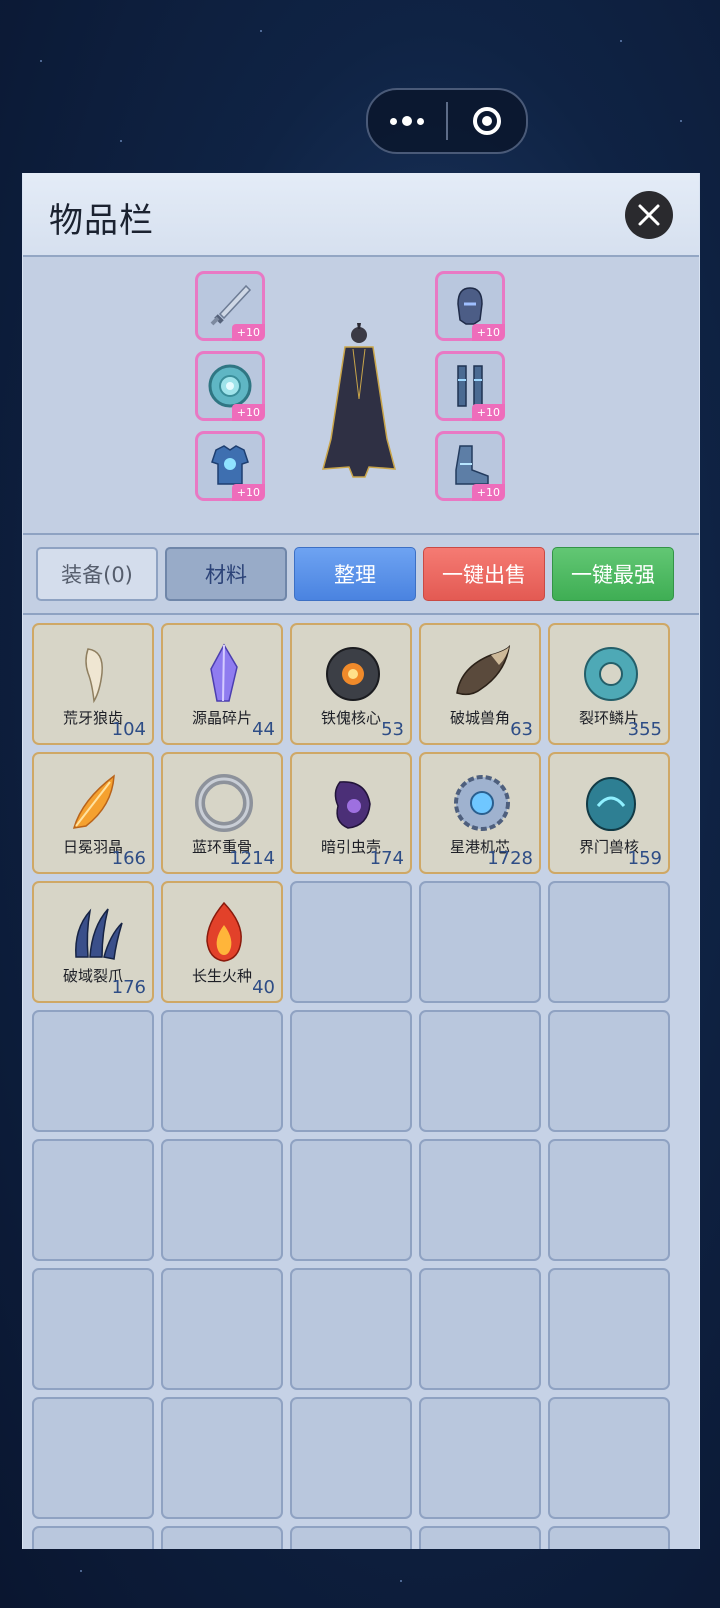  What do you see at coordinates (353, 674) in the screenshot?
I see `iron-core-icon` at bounding box center [353, 674].